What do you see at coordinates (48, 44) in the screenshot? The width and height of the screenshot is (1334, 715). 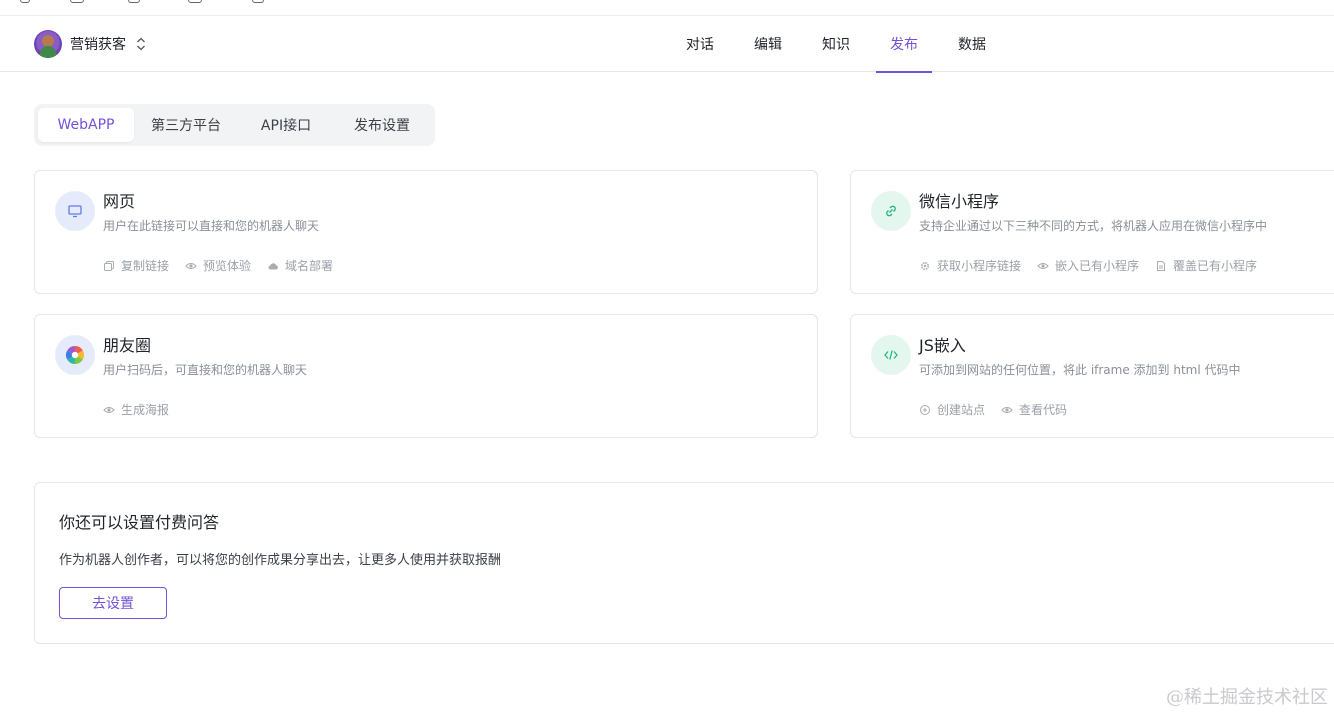 I see `avatar` at bounding box center [48, 44].